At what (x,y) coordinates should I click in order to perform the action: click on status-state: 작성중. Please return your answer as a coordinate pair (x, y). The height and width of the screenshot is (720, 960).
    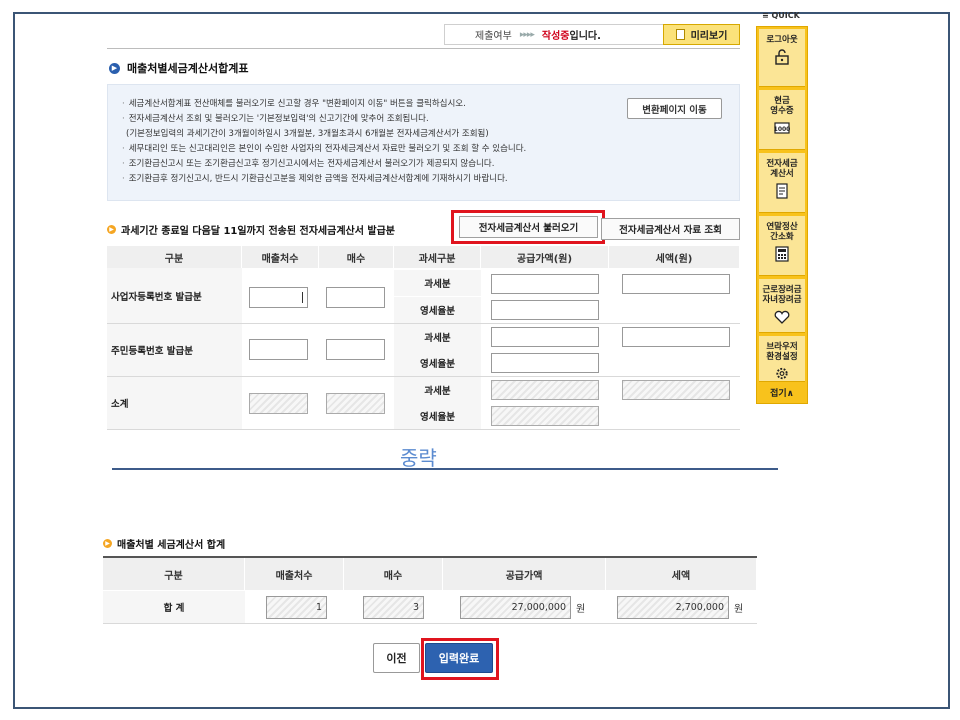
    Looking at the image, I should click on (555, 36).